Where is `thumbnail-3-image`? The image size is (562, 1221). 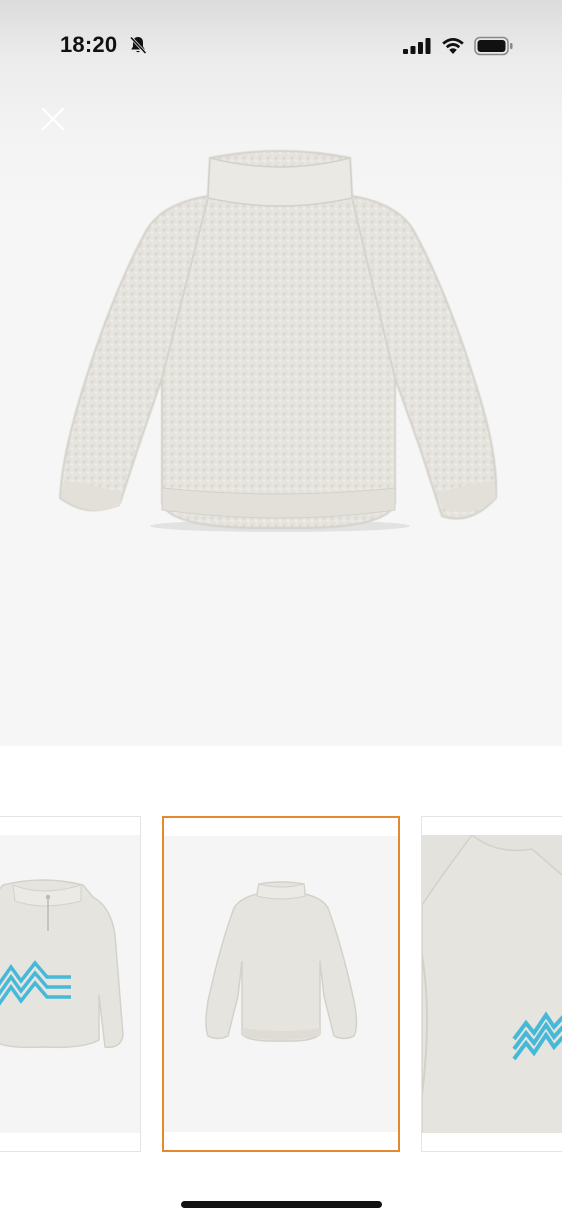 thumbnail-3-image is located at coordinates (492, 984).